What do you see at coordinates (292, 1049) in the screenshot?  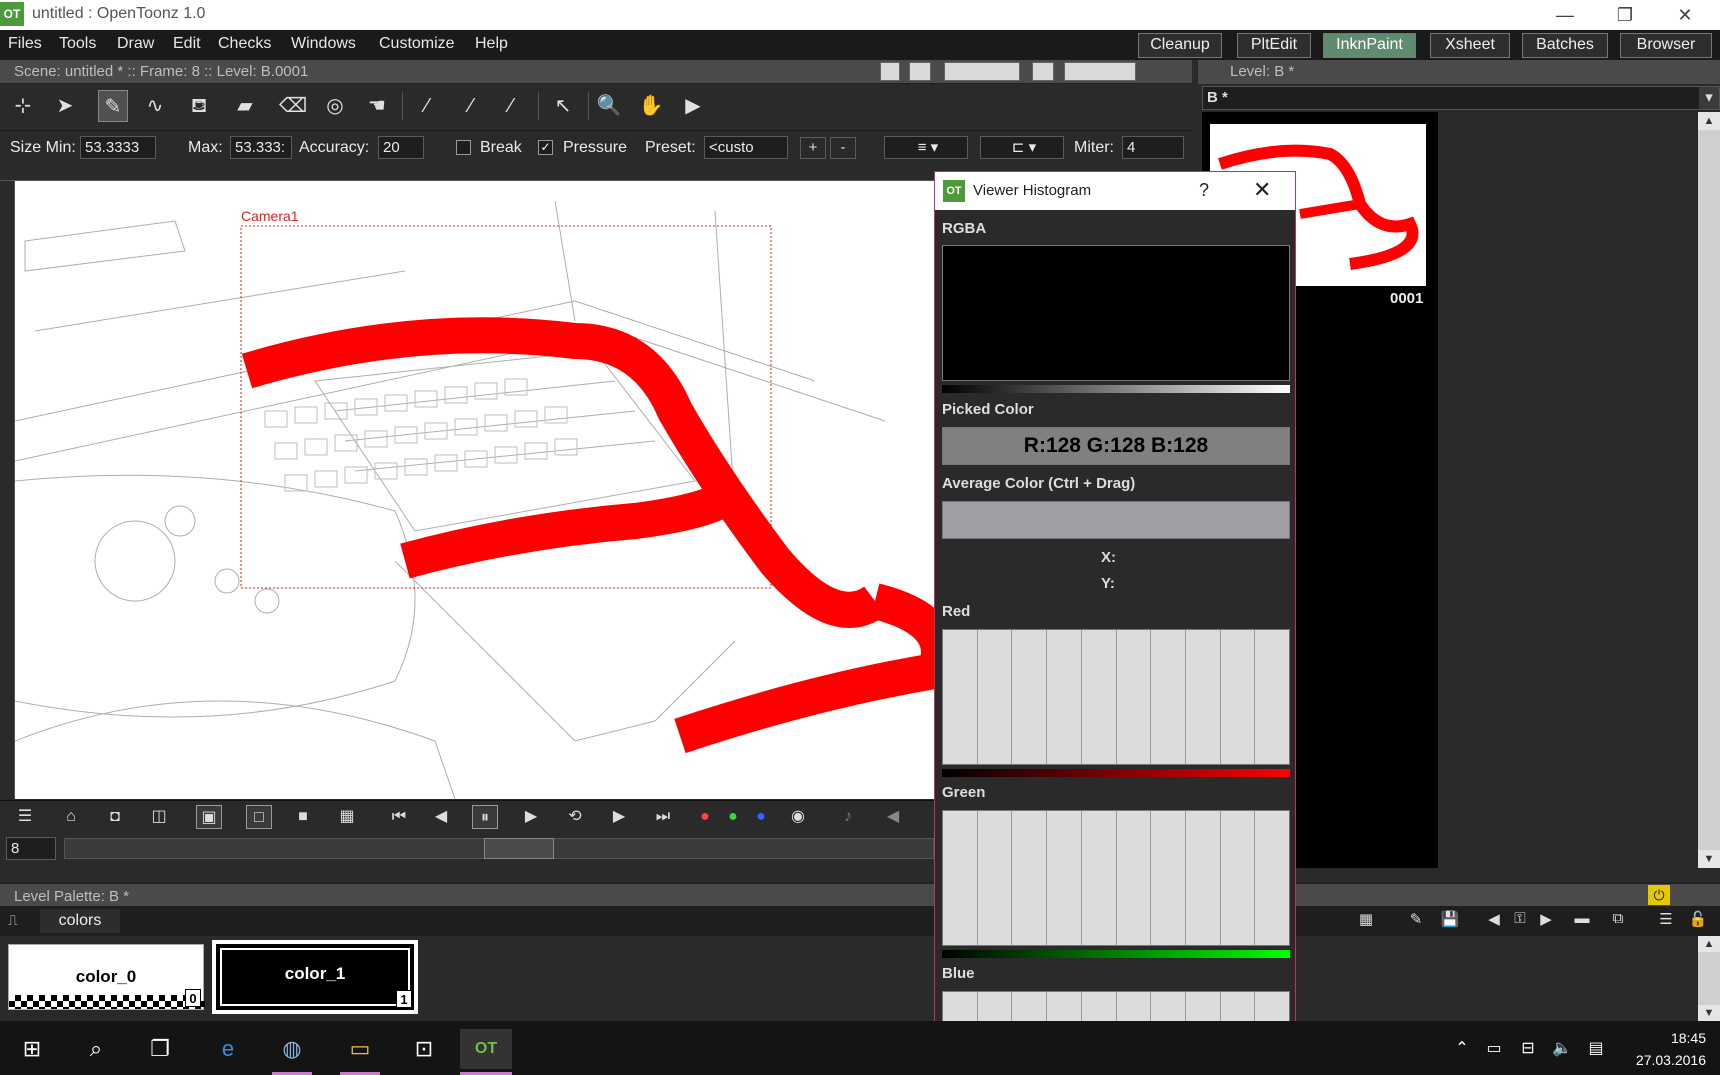 I see `steam-icon: ◍` at bounding box center [292, 1049].